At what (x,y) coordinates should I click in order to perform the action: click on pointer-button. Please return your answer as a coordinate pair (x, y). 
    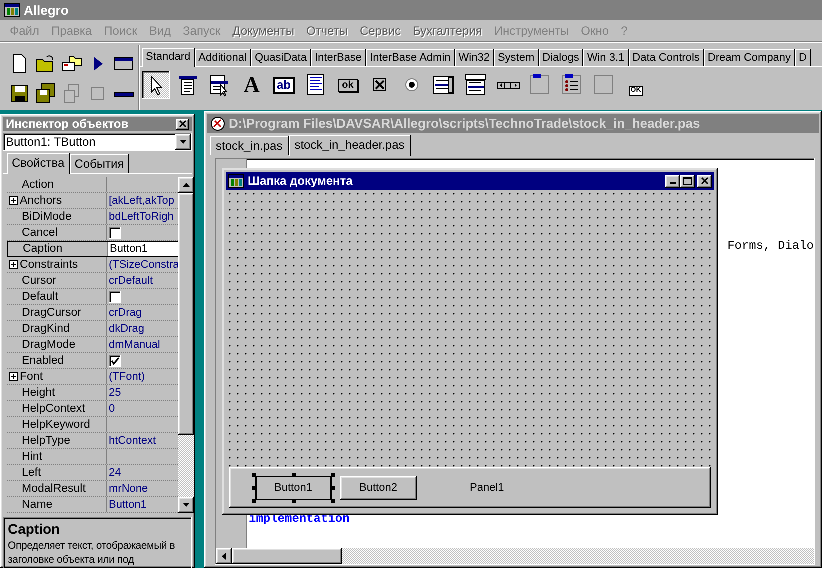
    Looking at the image, I should click on (156, 85).